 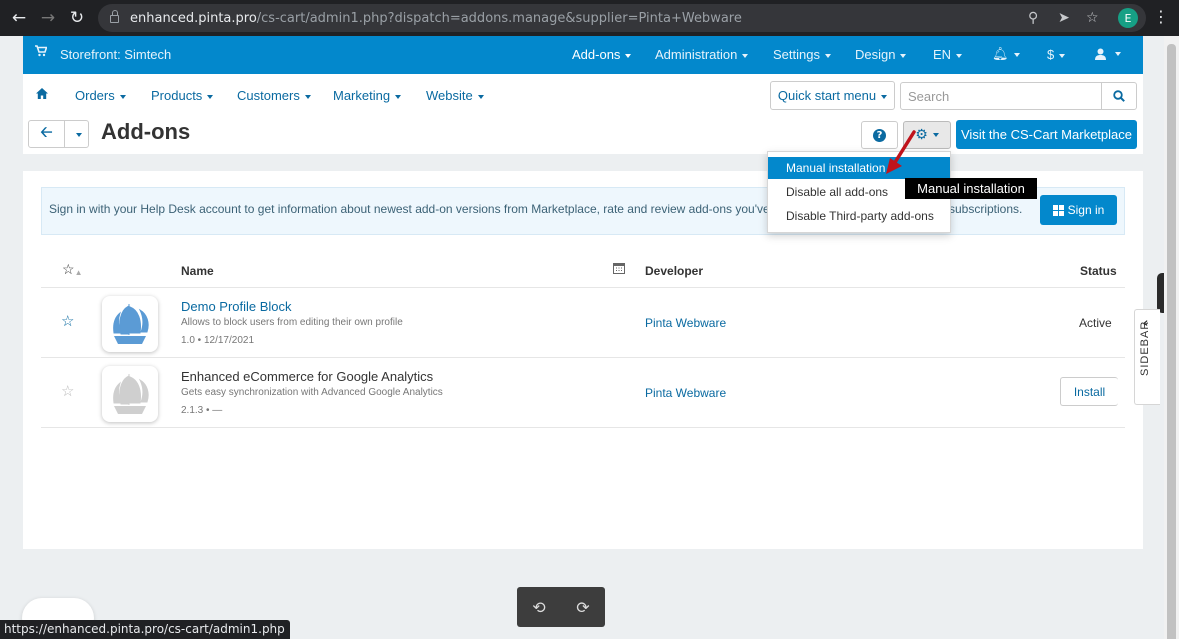 I want to click on quick-start-label: Quick start menu, so click(x=832, y=95).